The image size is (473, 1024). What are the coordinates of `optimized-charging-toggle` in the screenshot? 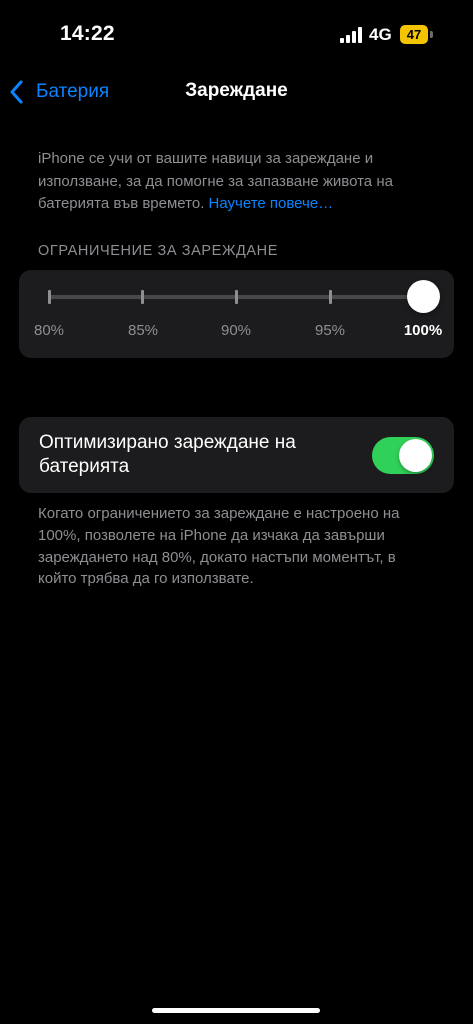 It's located at (403, 455).